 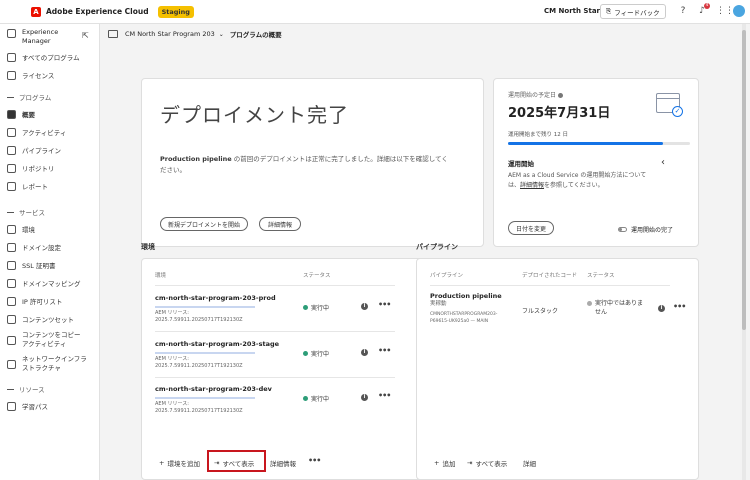 I want to click on sidebar-item-pipelines: パイプライン, so click(x=50, y=150).